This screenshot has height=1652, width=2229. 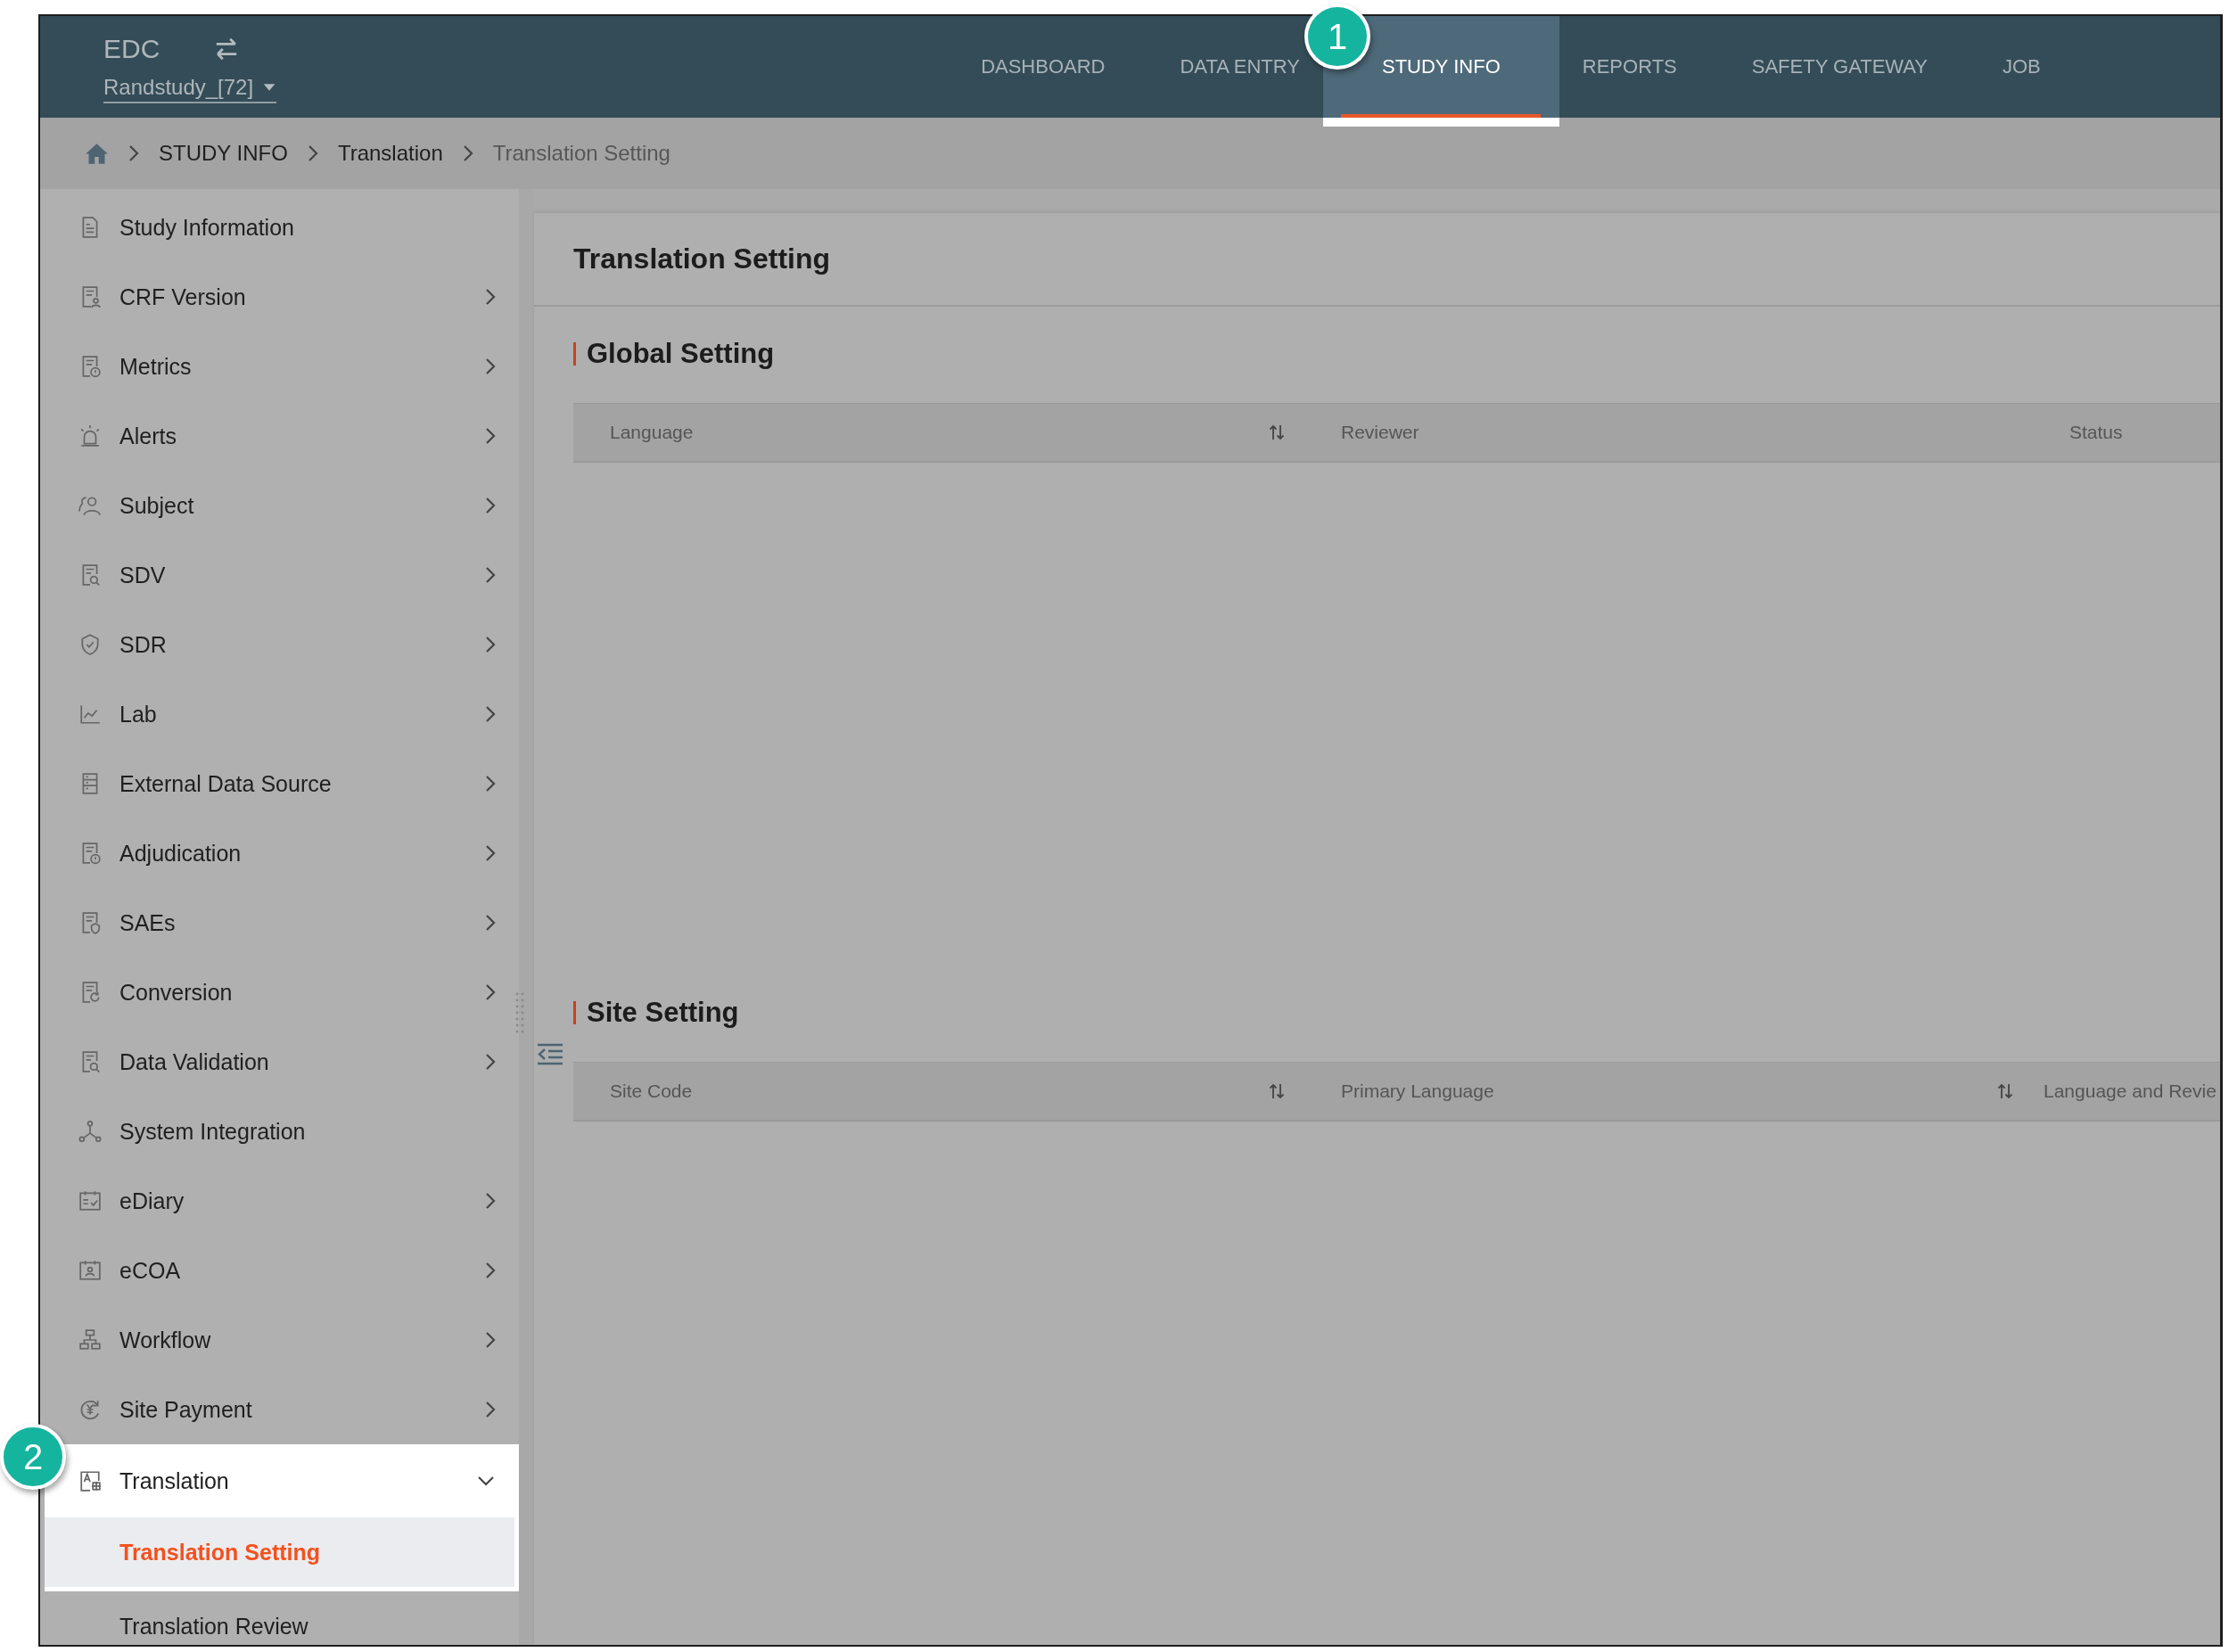 I want to click on sidebar-item: eCOA, so click(x=279, y=1270).